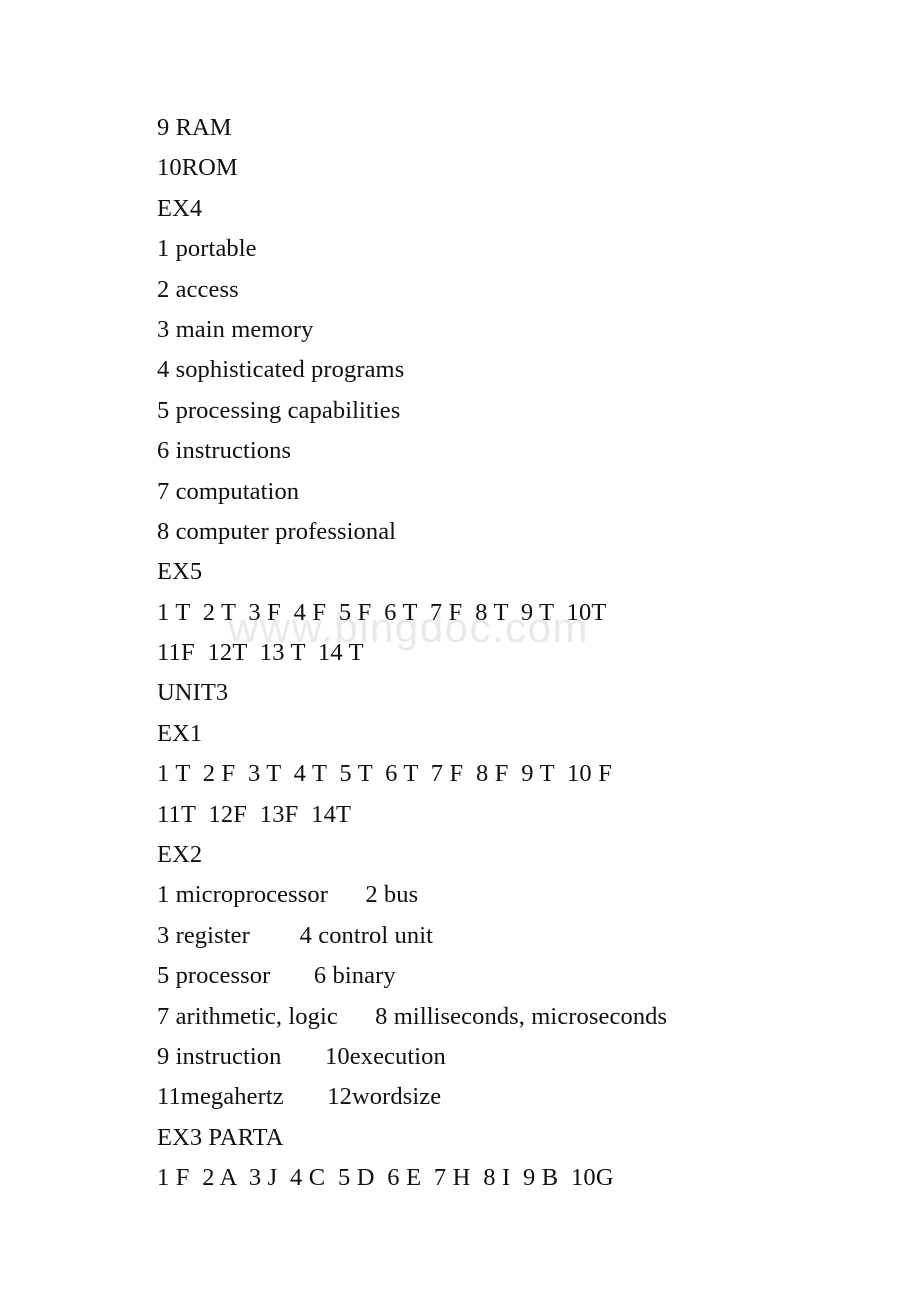 The width and height of the screenshot is (920, 1302). Describe the element at coordinates (198, 289) in the screenshot. I see `text-line-ex4-2: 2 access` at that location.